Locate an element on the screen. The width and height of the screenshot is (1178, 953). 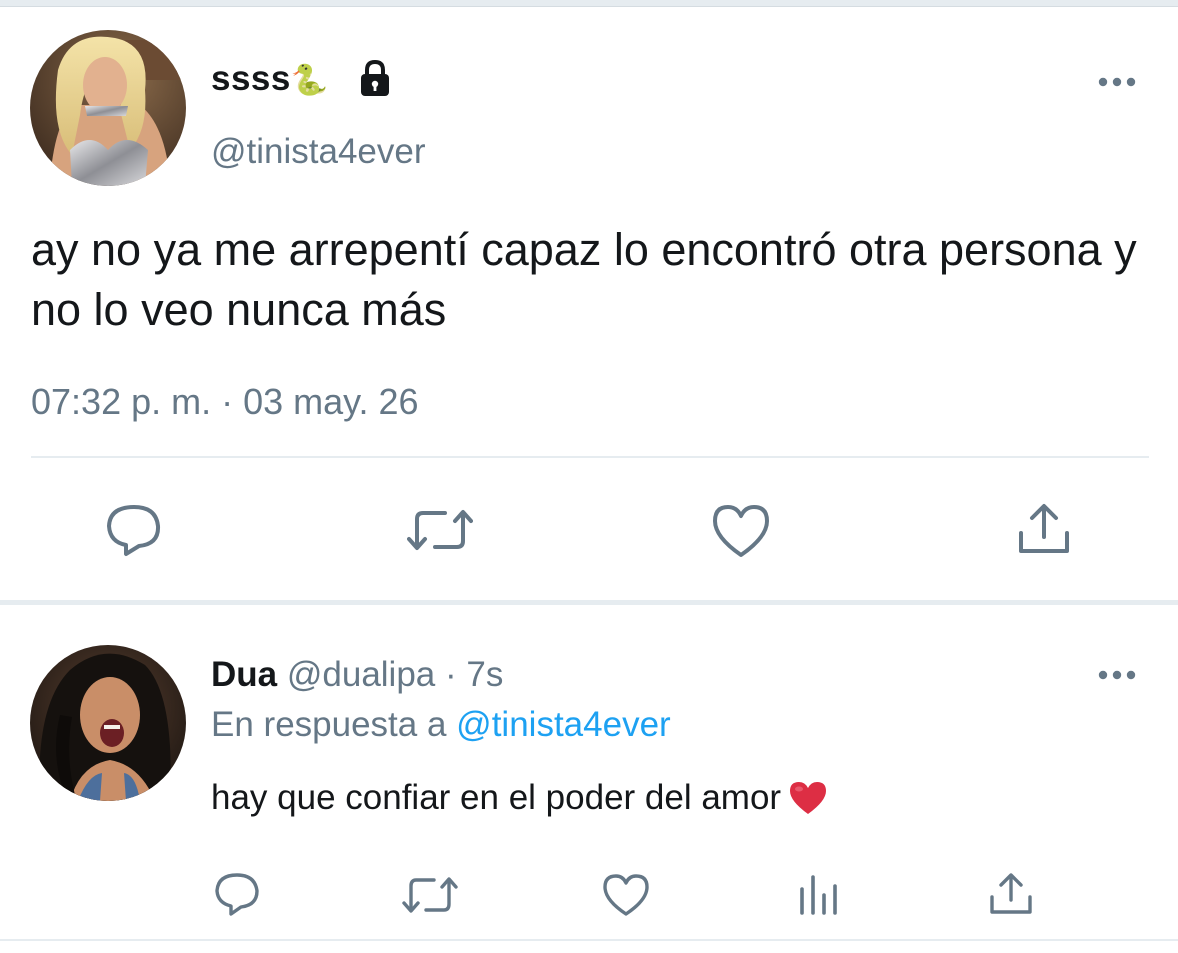
snake-emoji: 🐍 is located at coordinates (309, 80).